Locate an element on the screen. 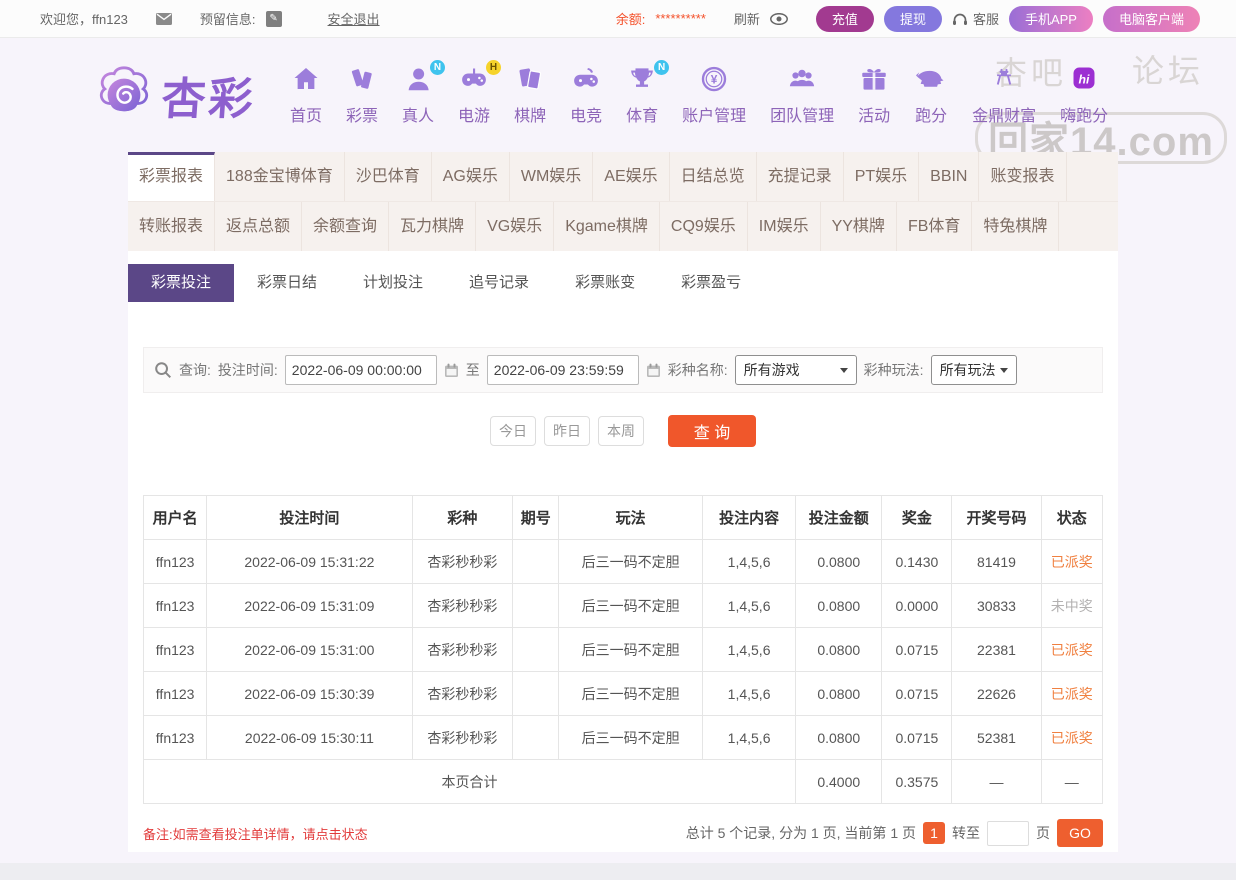 The height and width of the screenshot is (880, 1236). query-label: 查询: is located at coordinates (195, 370).